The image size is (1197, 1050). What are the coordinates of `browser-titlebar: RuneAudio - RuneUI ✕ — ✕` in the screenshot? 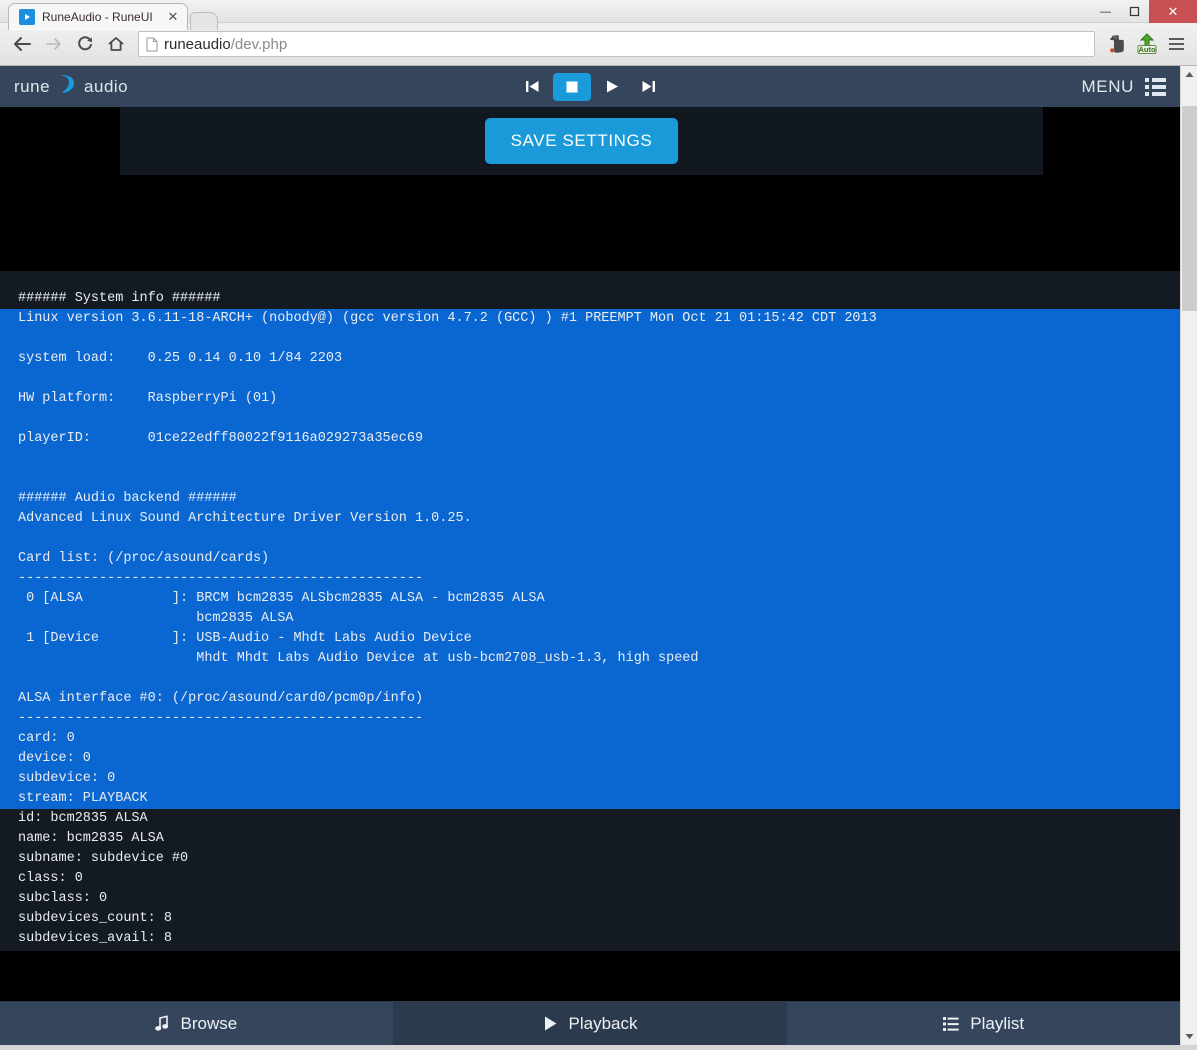 It's located at (598, 15).